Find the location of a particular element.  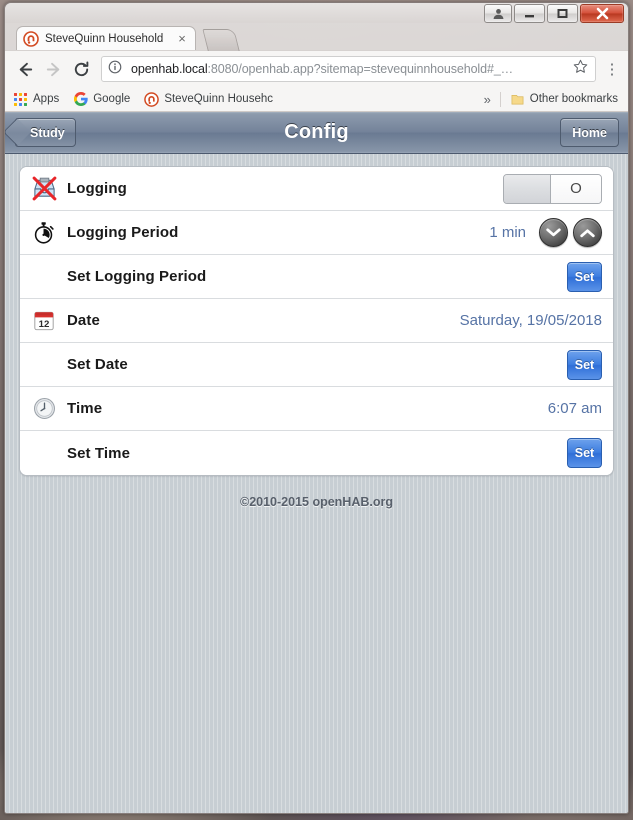

page-title: Config is located at coordinates (316, 132).